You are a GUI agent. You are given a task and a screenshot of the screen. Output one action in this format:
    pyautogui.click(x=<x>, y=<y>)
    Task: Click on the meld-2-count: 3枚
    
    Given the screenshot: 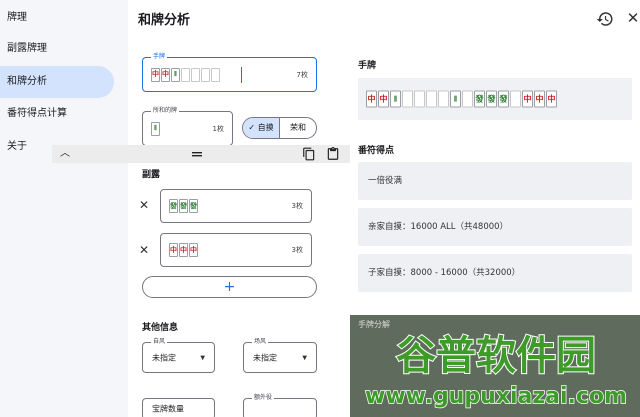 What is the action you would take?
    pyautogui.click(x=297, y=250)
    